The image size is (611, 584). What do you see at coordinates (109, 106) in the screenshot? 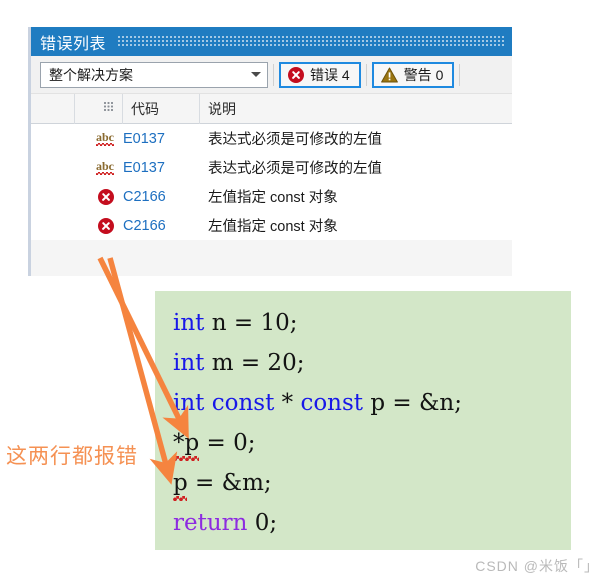
I see `column-options-icon` at bounding box center [109, 106].